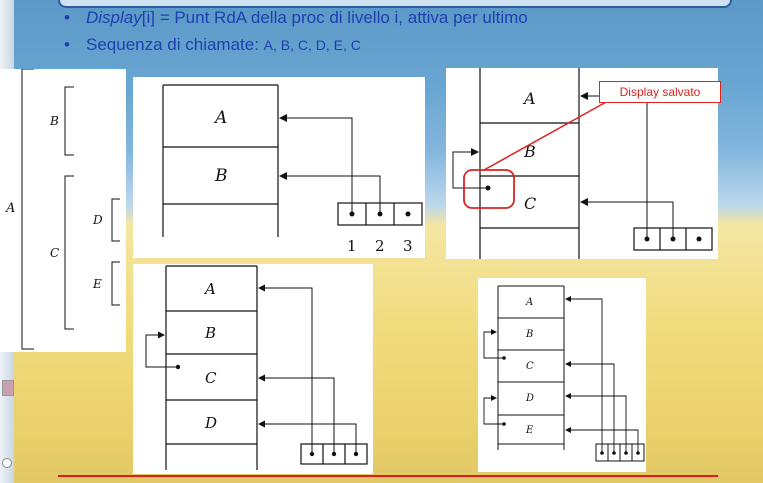  What do you see at coordinates (97, 220) in the screenshot?
I see `tree-label-d: D` at bounding box center [97, 220].